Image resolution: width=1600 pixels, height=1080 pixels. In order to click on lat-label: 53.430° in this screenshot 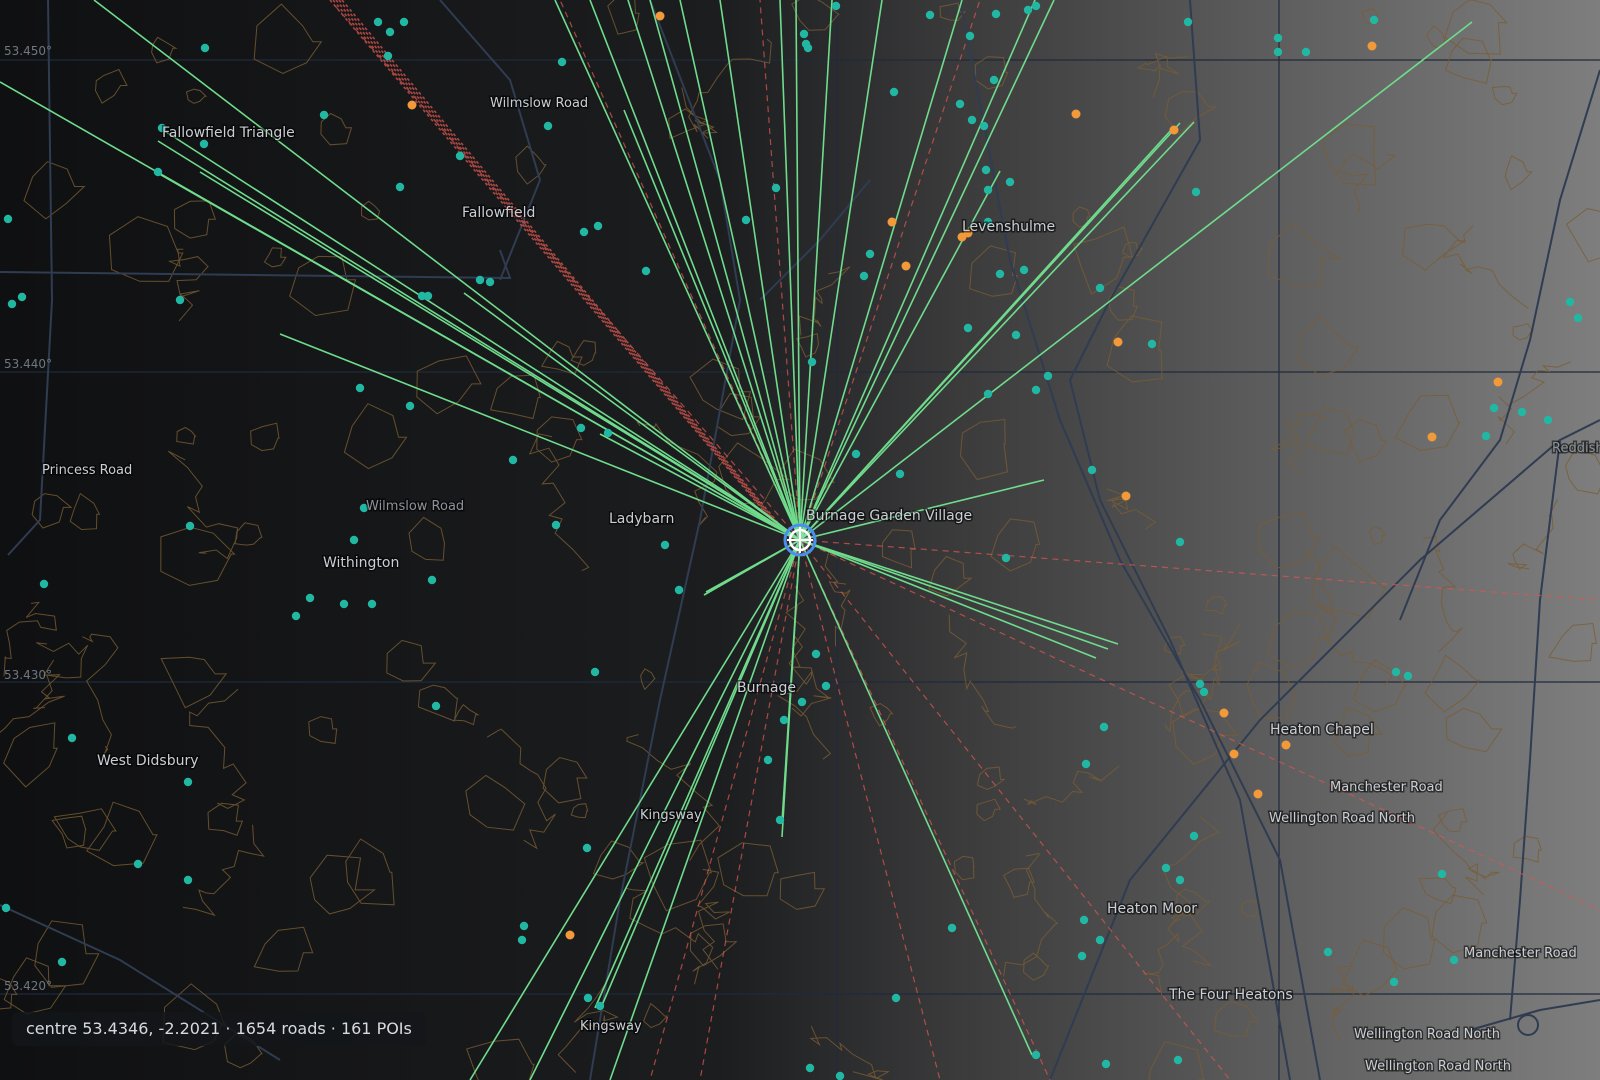, I will do `click(28, 675)`.